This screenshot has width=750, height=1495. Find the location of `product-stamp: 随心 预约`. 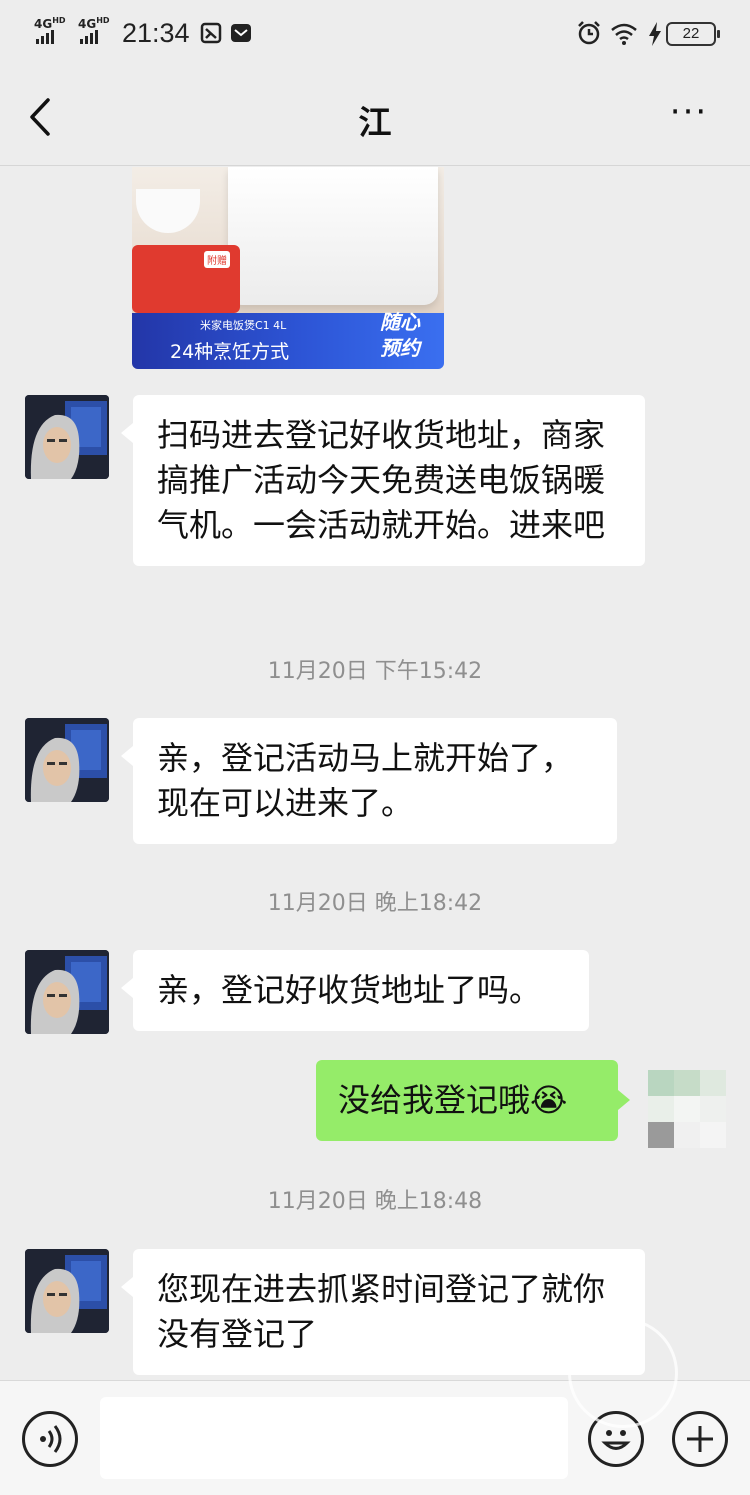

product-stamp: 随心 预约 is located at coordinates (400, 335).